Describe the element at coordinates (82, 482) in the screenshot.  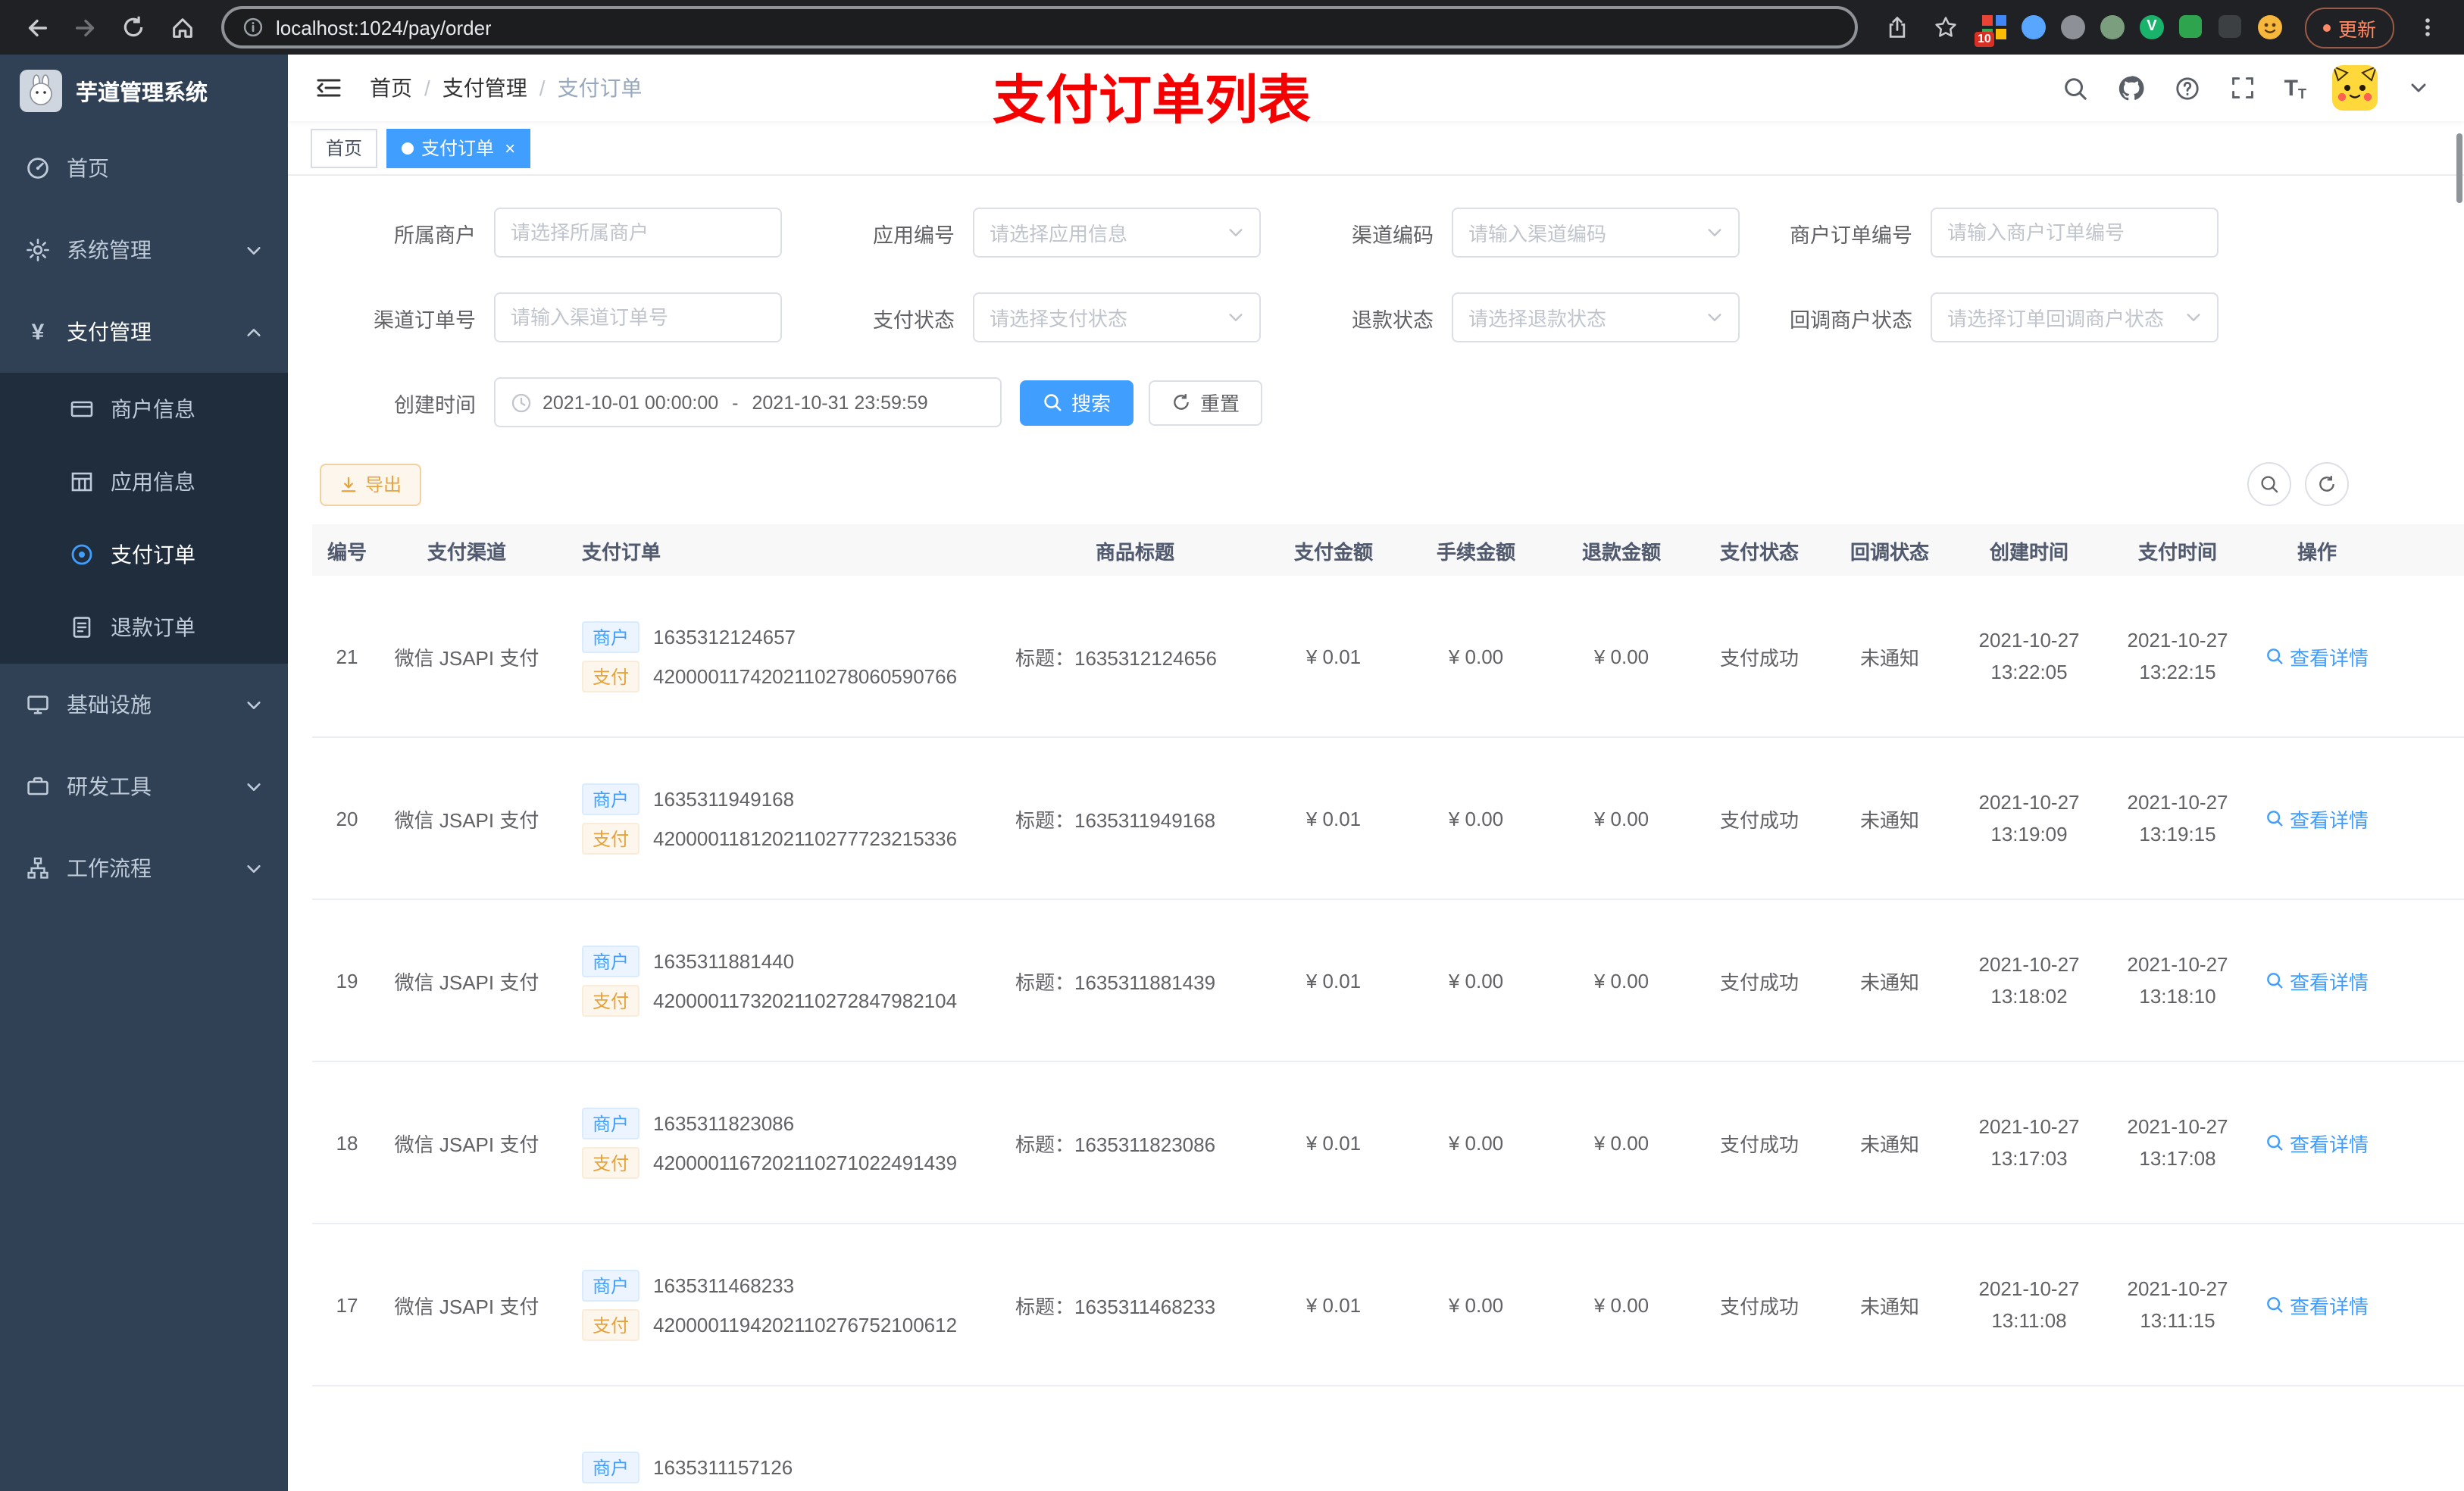
I see `grid-icon` at that location.